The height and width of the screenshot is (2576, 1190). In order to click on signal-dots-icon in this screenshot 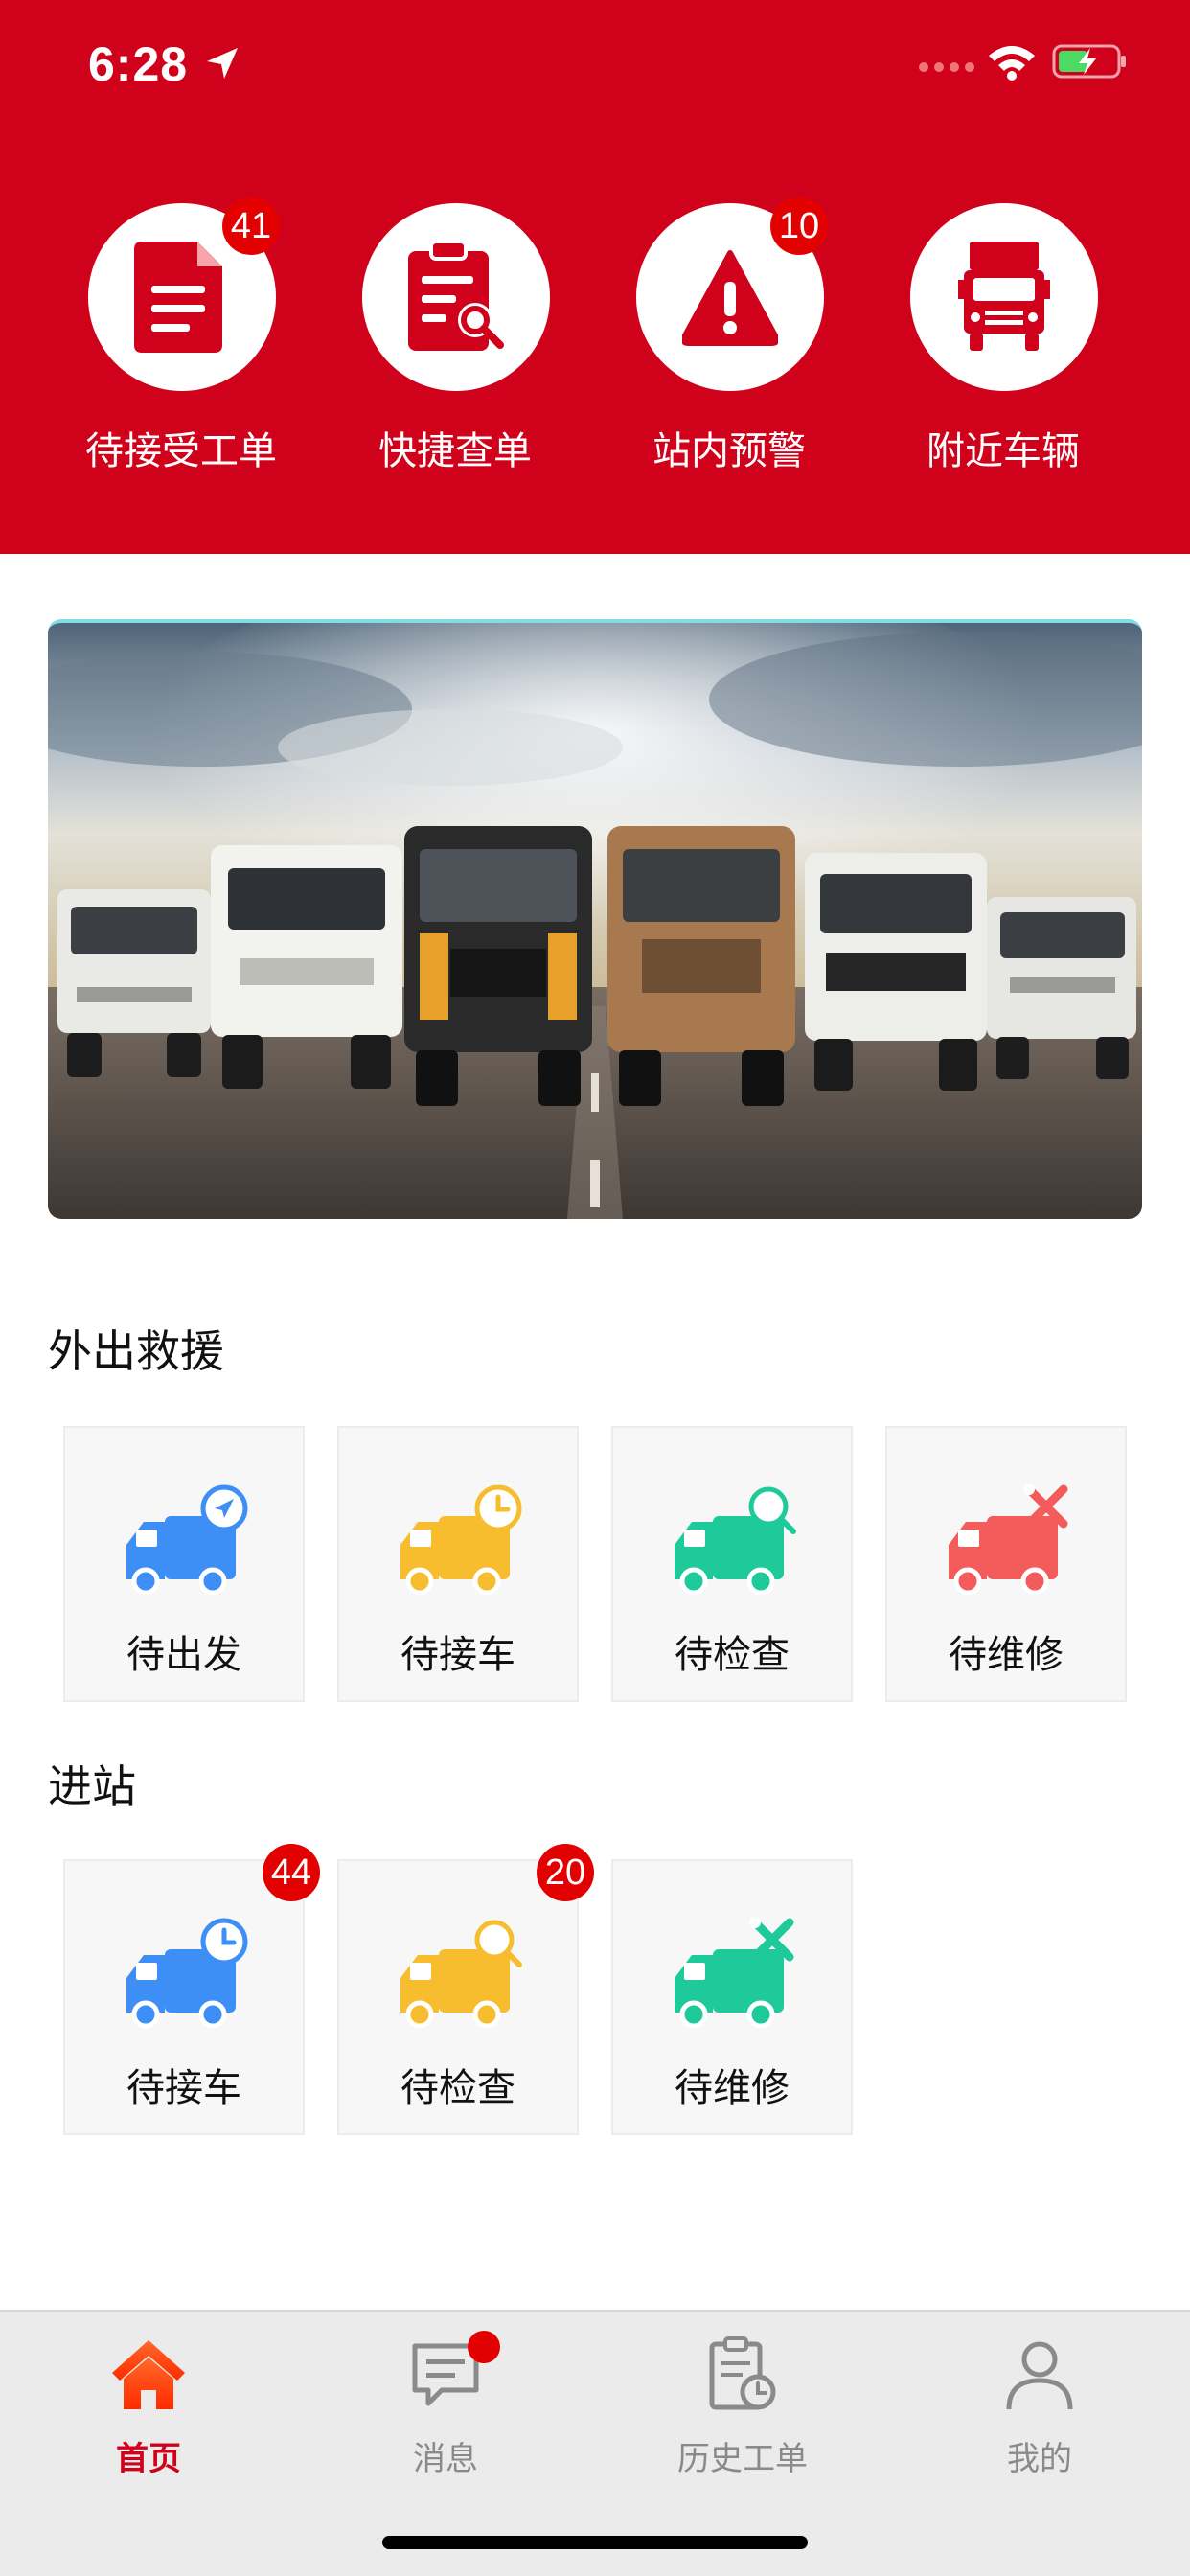, I will do `click(947, 67)`.